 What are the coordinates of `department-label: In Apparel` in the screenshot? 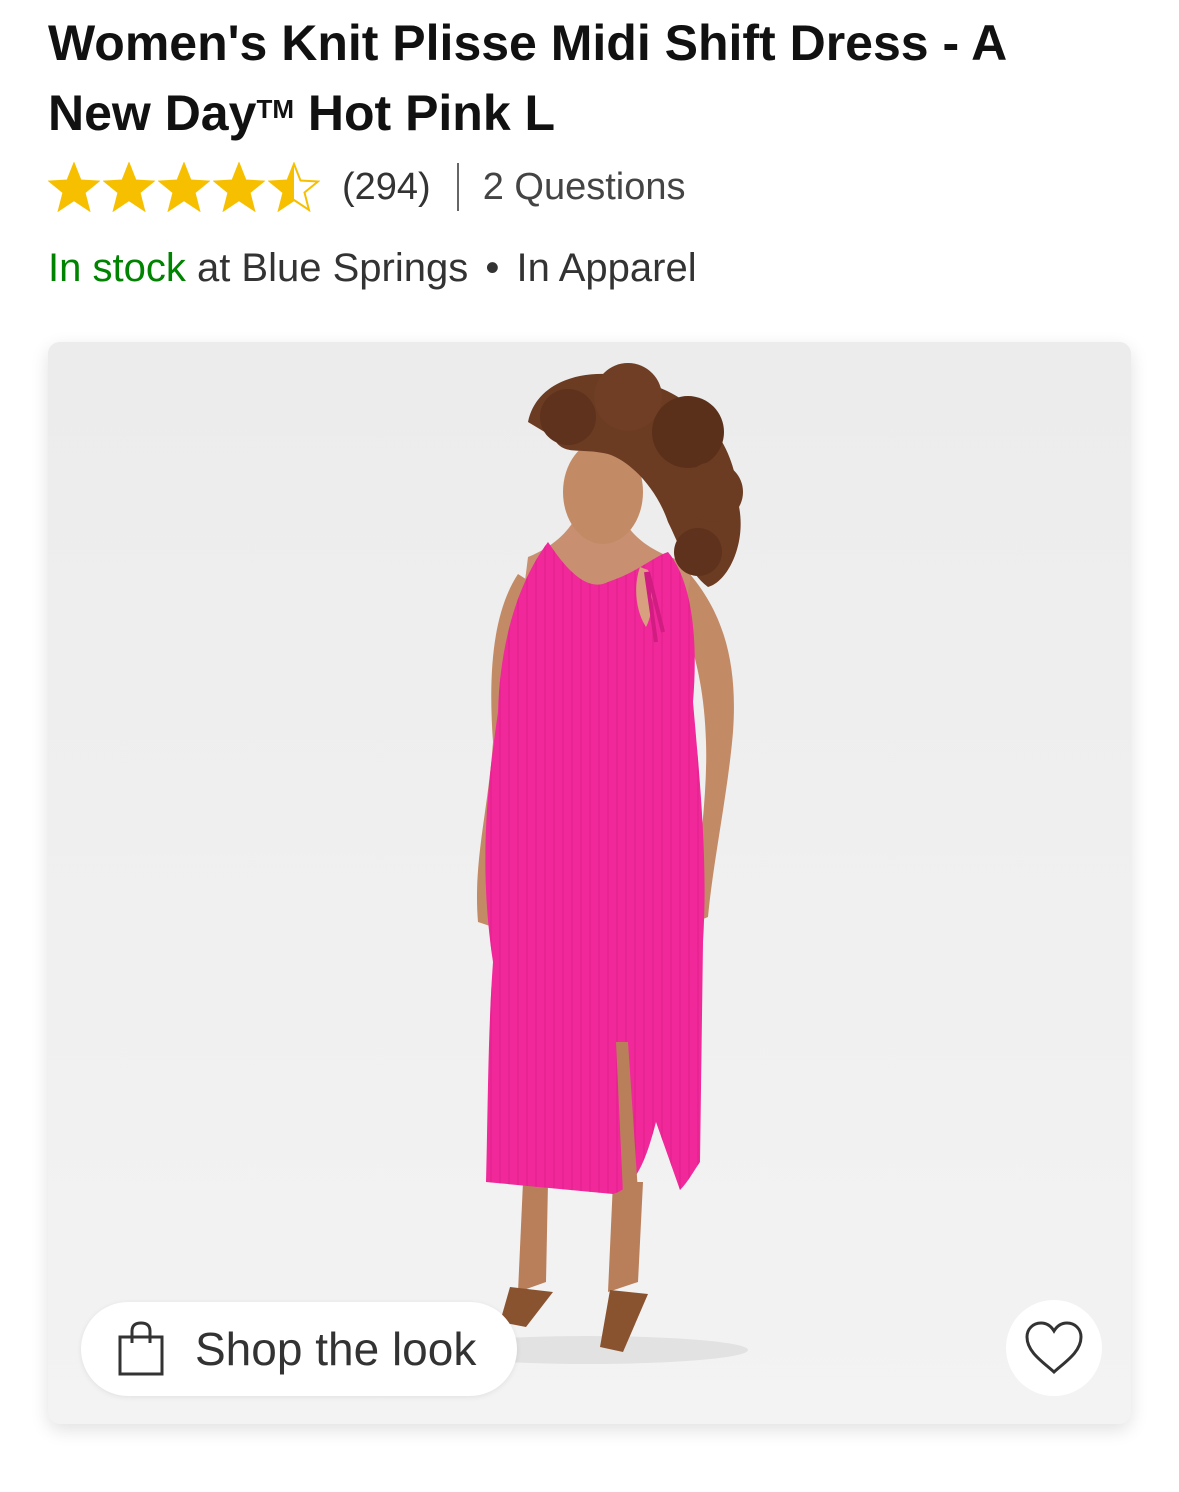 It's located at (601, 268).